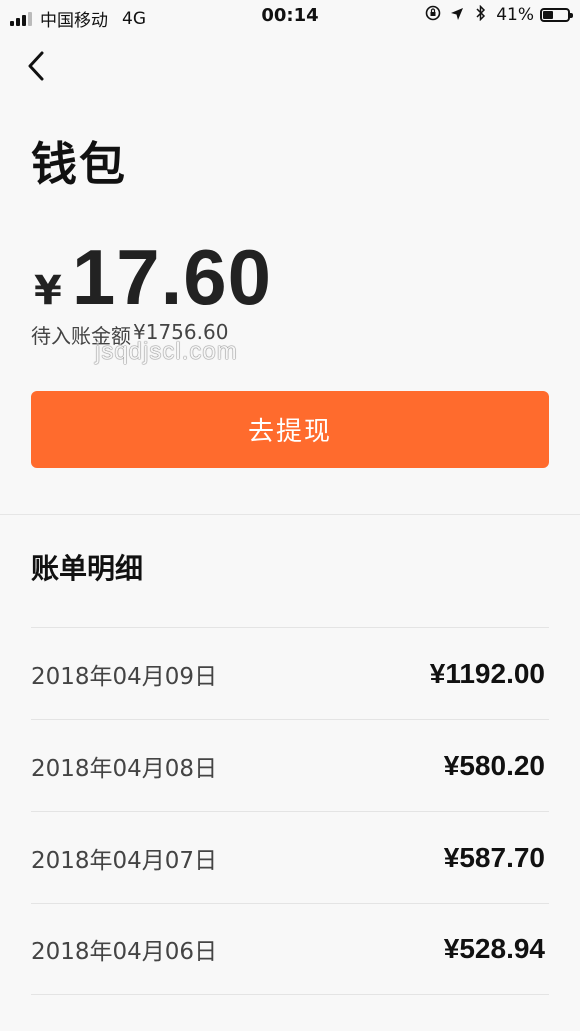  What do you see at coordinates (556, 15) in the screenshot?
I see `battery-icon` at bounding box center [556, 15].